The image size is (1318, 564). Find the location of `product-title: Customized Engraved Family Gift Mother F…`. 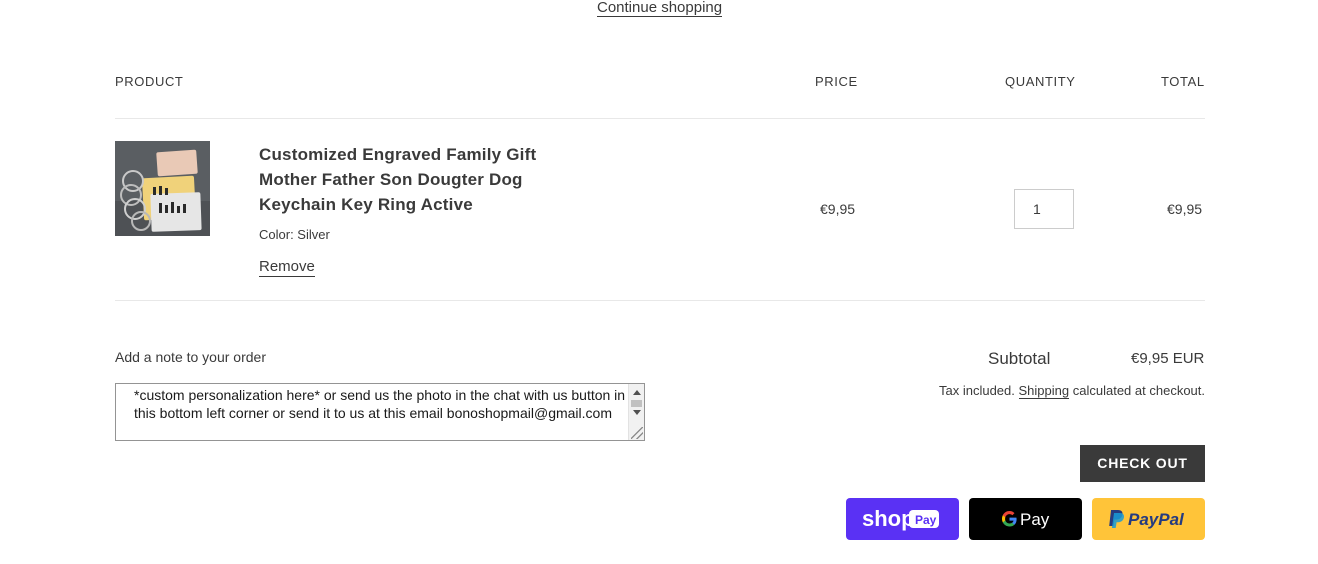

product-title: Customized Engraved Family Gift Mother F… is located at coordinates (409, 179).